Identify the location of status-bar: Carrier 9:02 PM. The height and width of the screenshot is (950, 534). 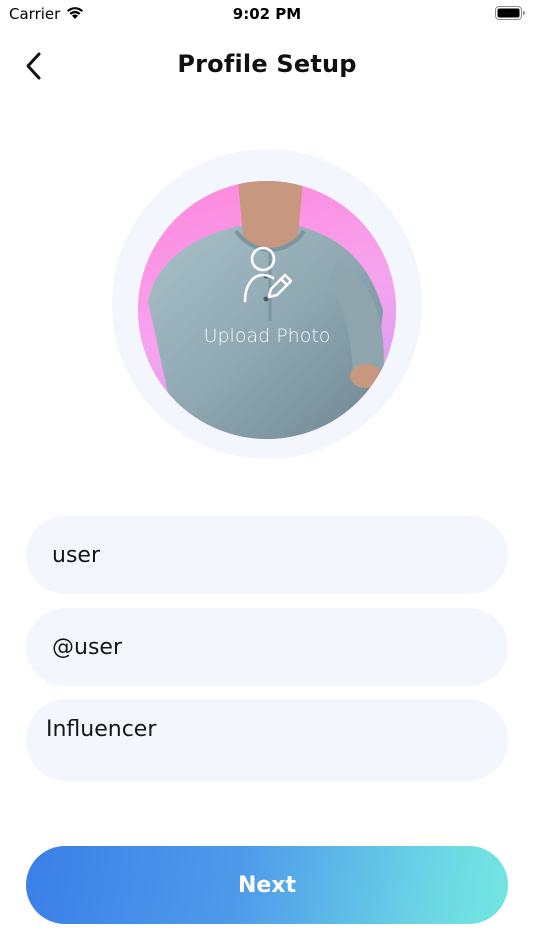
(267, 14).